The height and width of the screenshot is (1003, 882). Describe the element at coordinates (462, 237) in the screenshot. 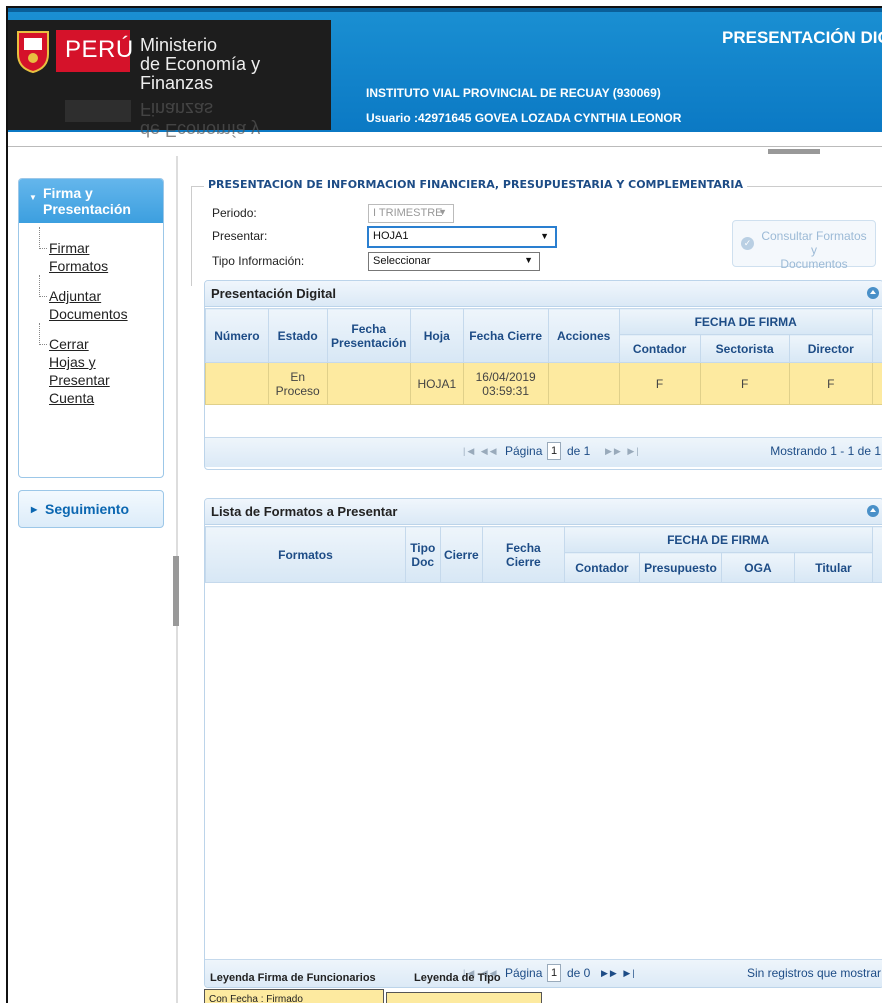

I see `presentar-select: HOJA1 ▼` at that location.